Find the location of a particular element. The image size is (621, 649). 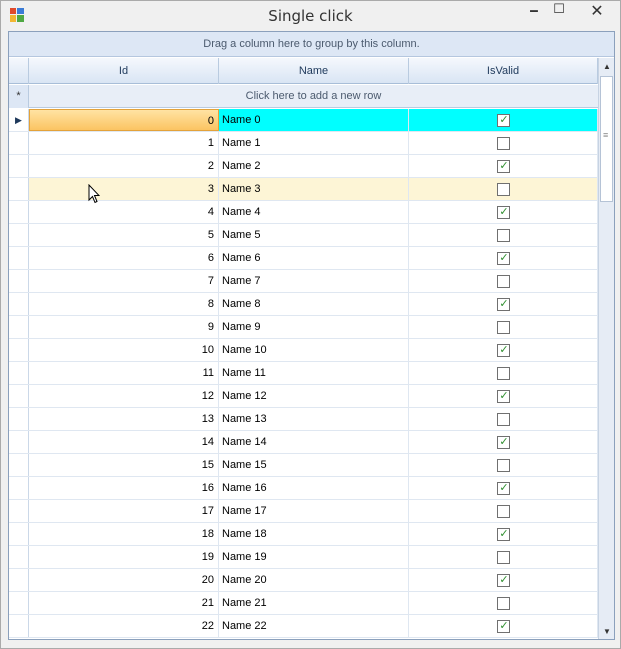

cell-id: 11 is located at coordinates (124, 373).